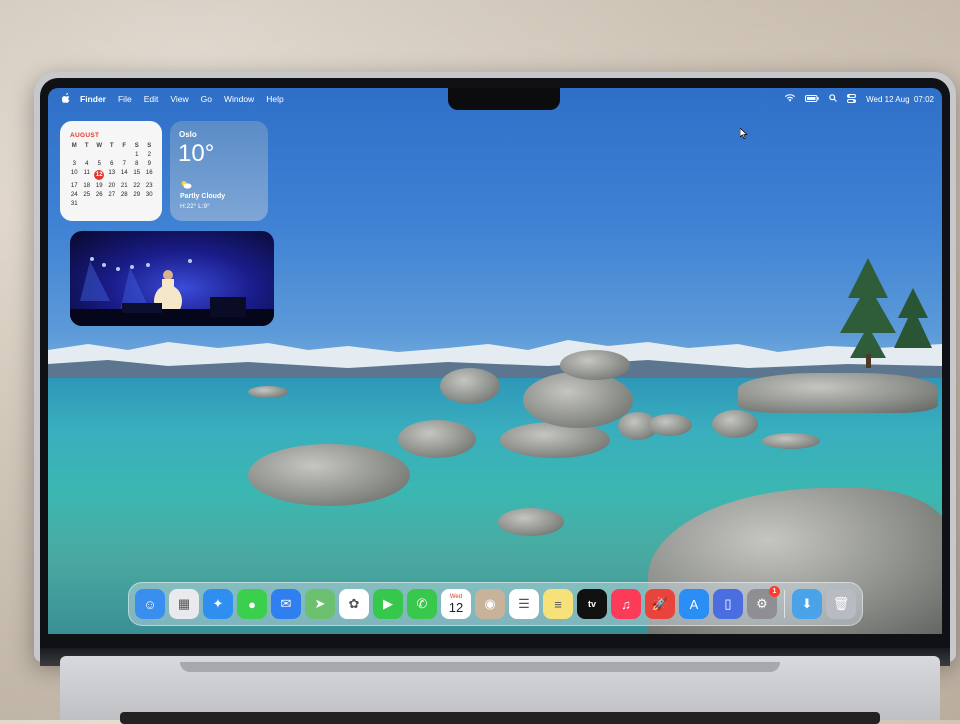 This screenshot has width=960, height=724. Describe the element at coordinates (85, 135) in the screenshot. I see `calendar-month: AUGUST` at that location.